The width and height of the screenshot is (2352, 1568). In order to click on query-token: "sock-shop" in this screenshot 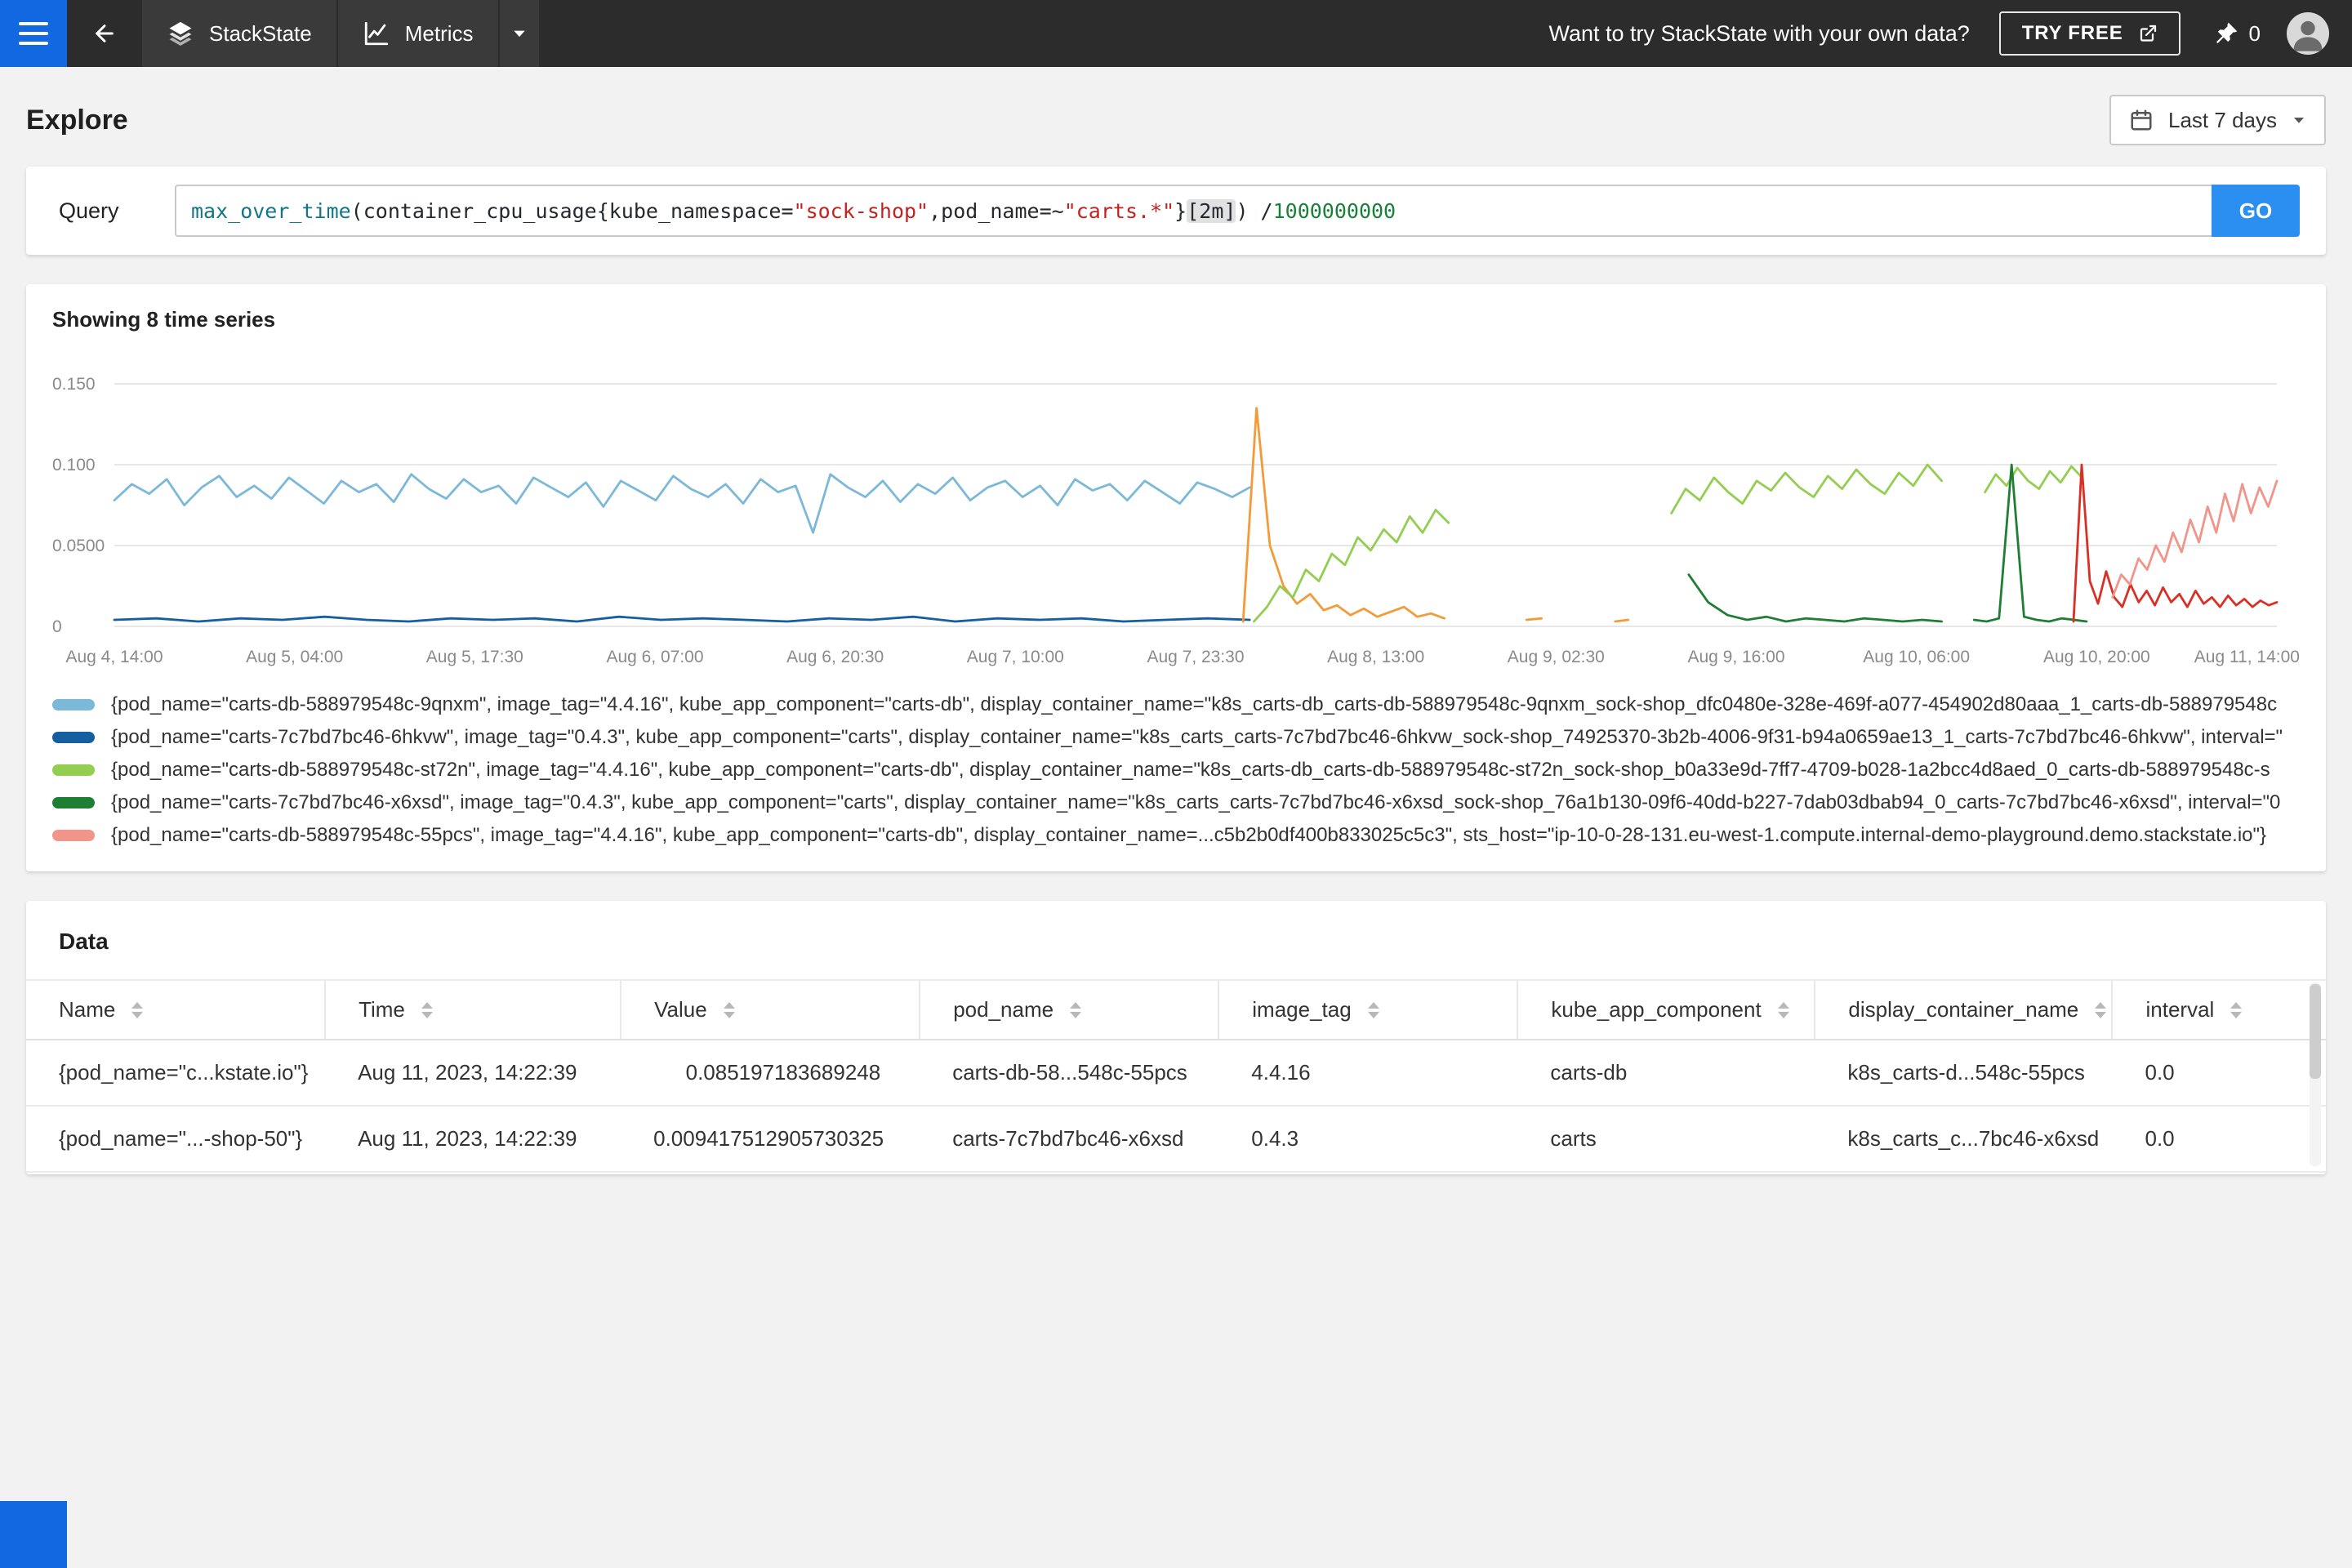, I will do `click(861, 210)`.